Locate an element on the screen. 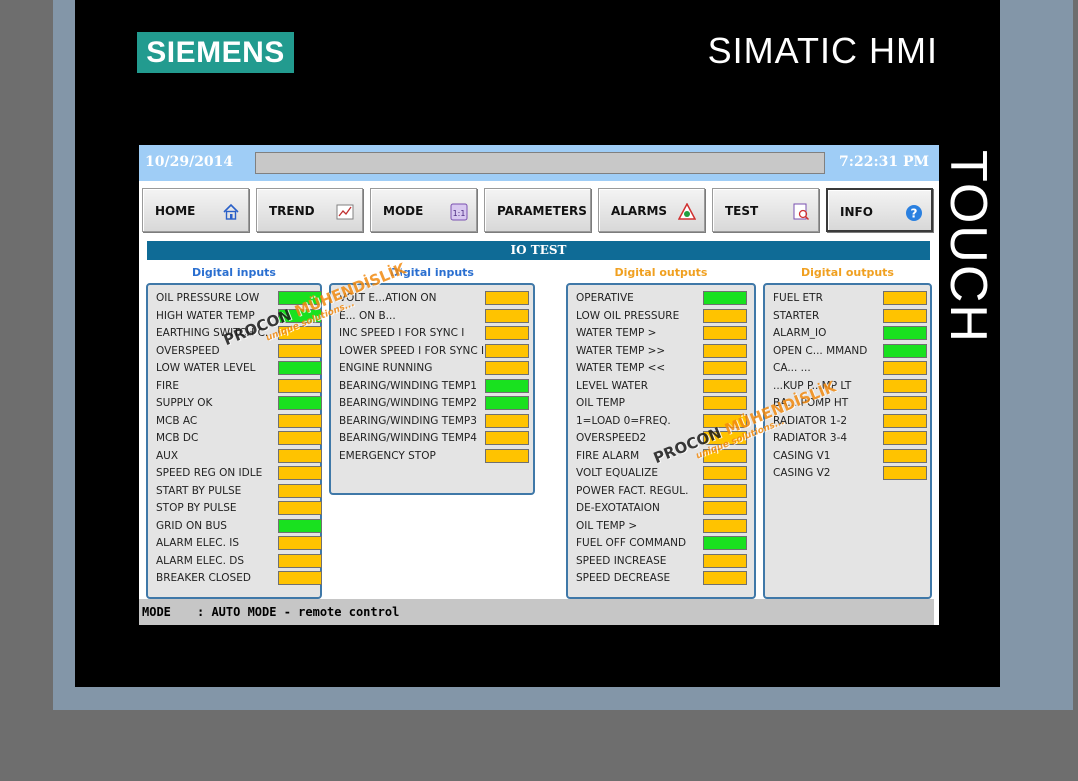  top-bar: 10/29/2014 7:22:31 PM is located at coordinates (539, 163).